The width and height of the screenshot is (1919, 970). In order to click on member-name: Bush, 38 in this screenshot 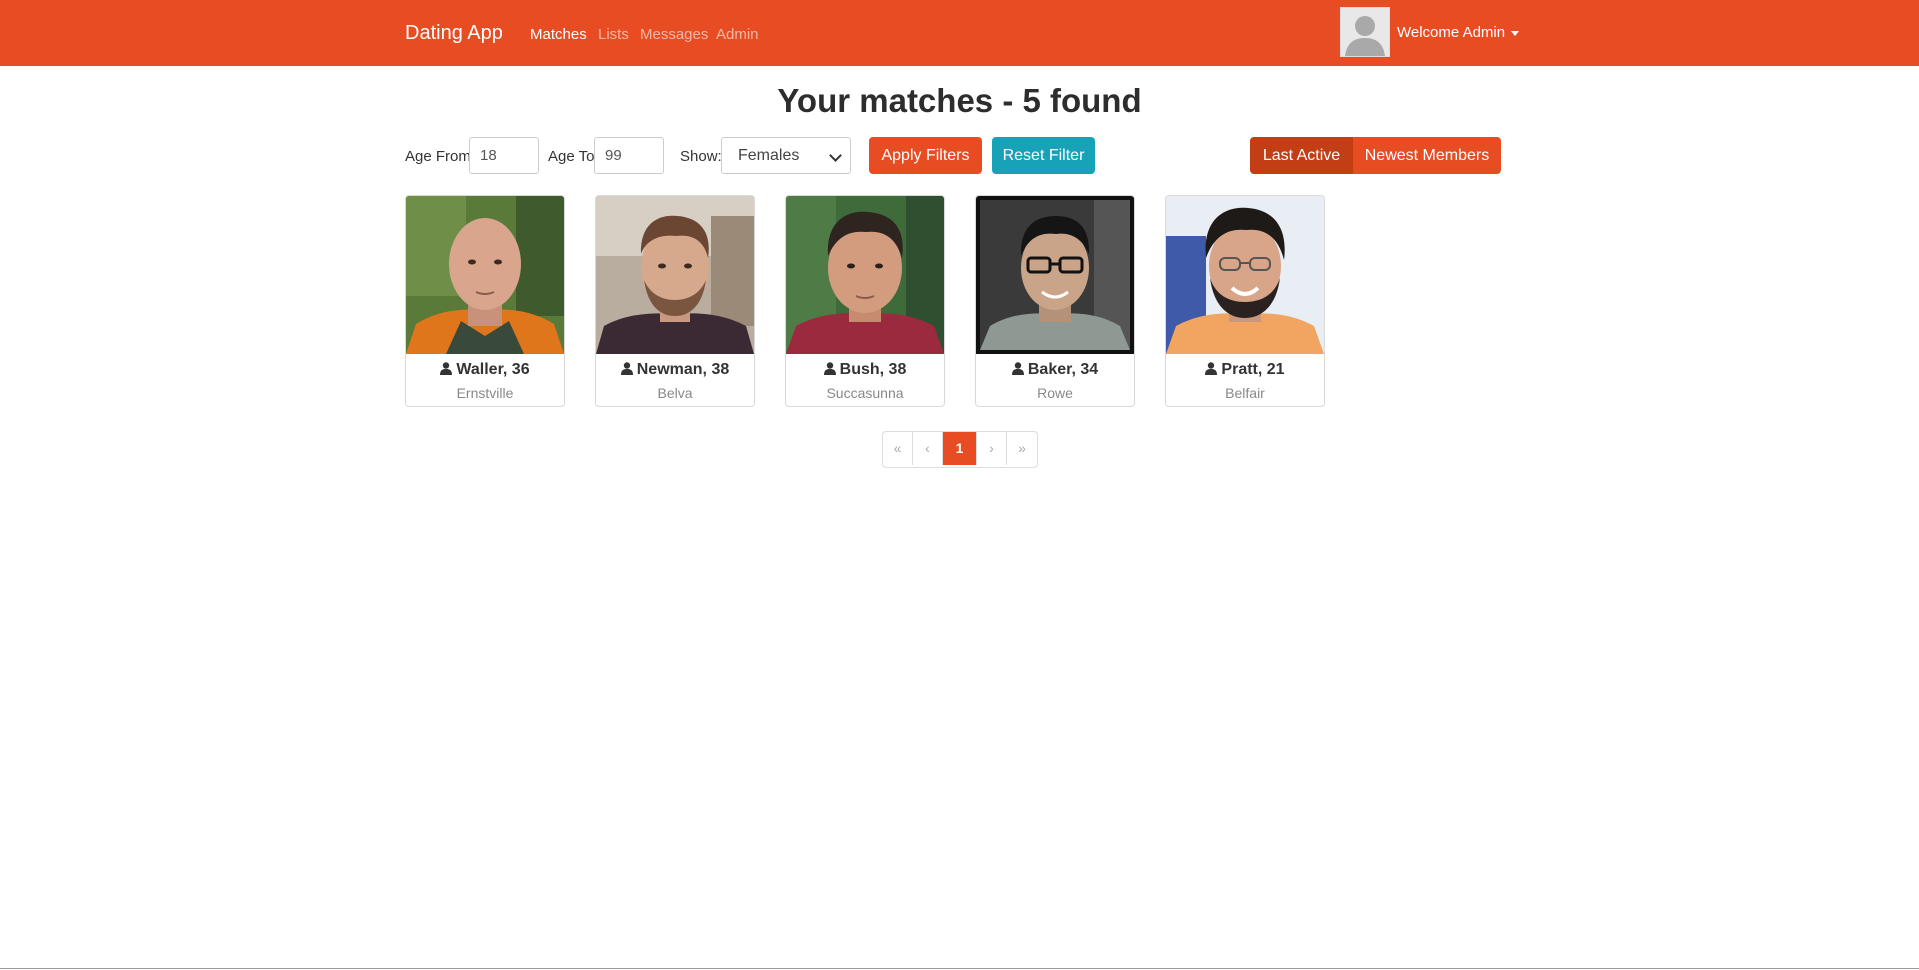, I will do `click(873, 369)`.